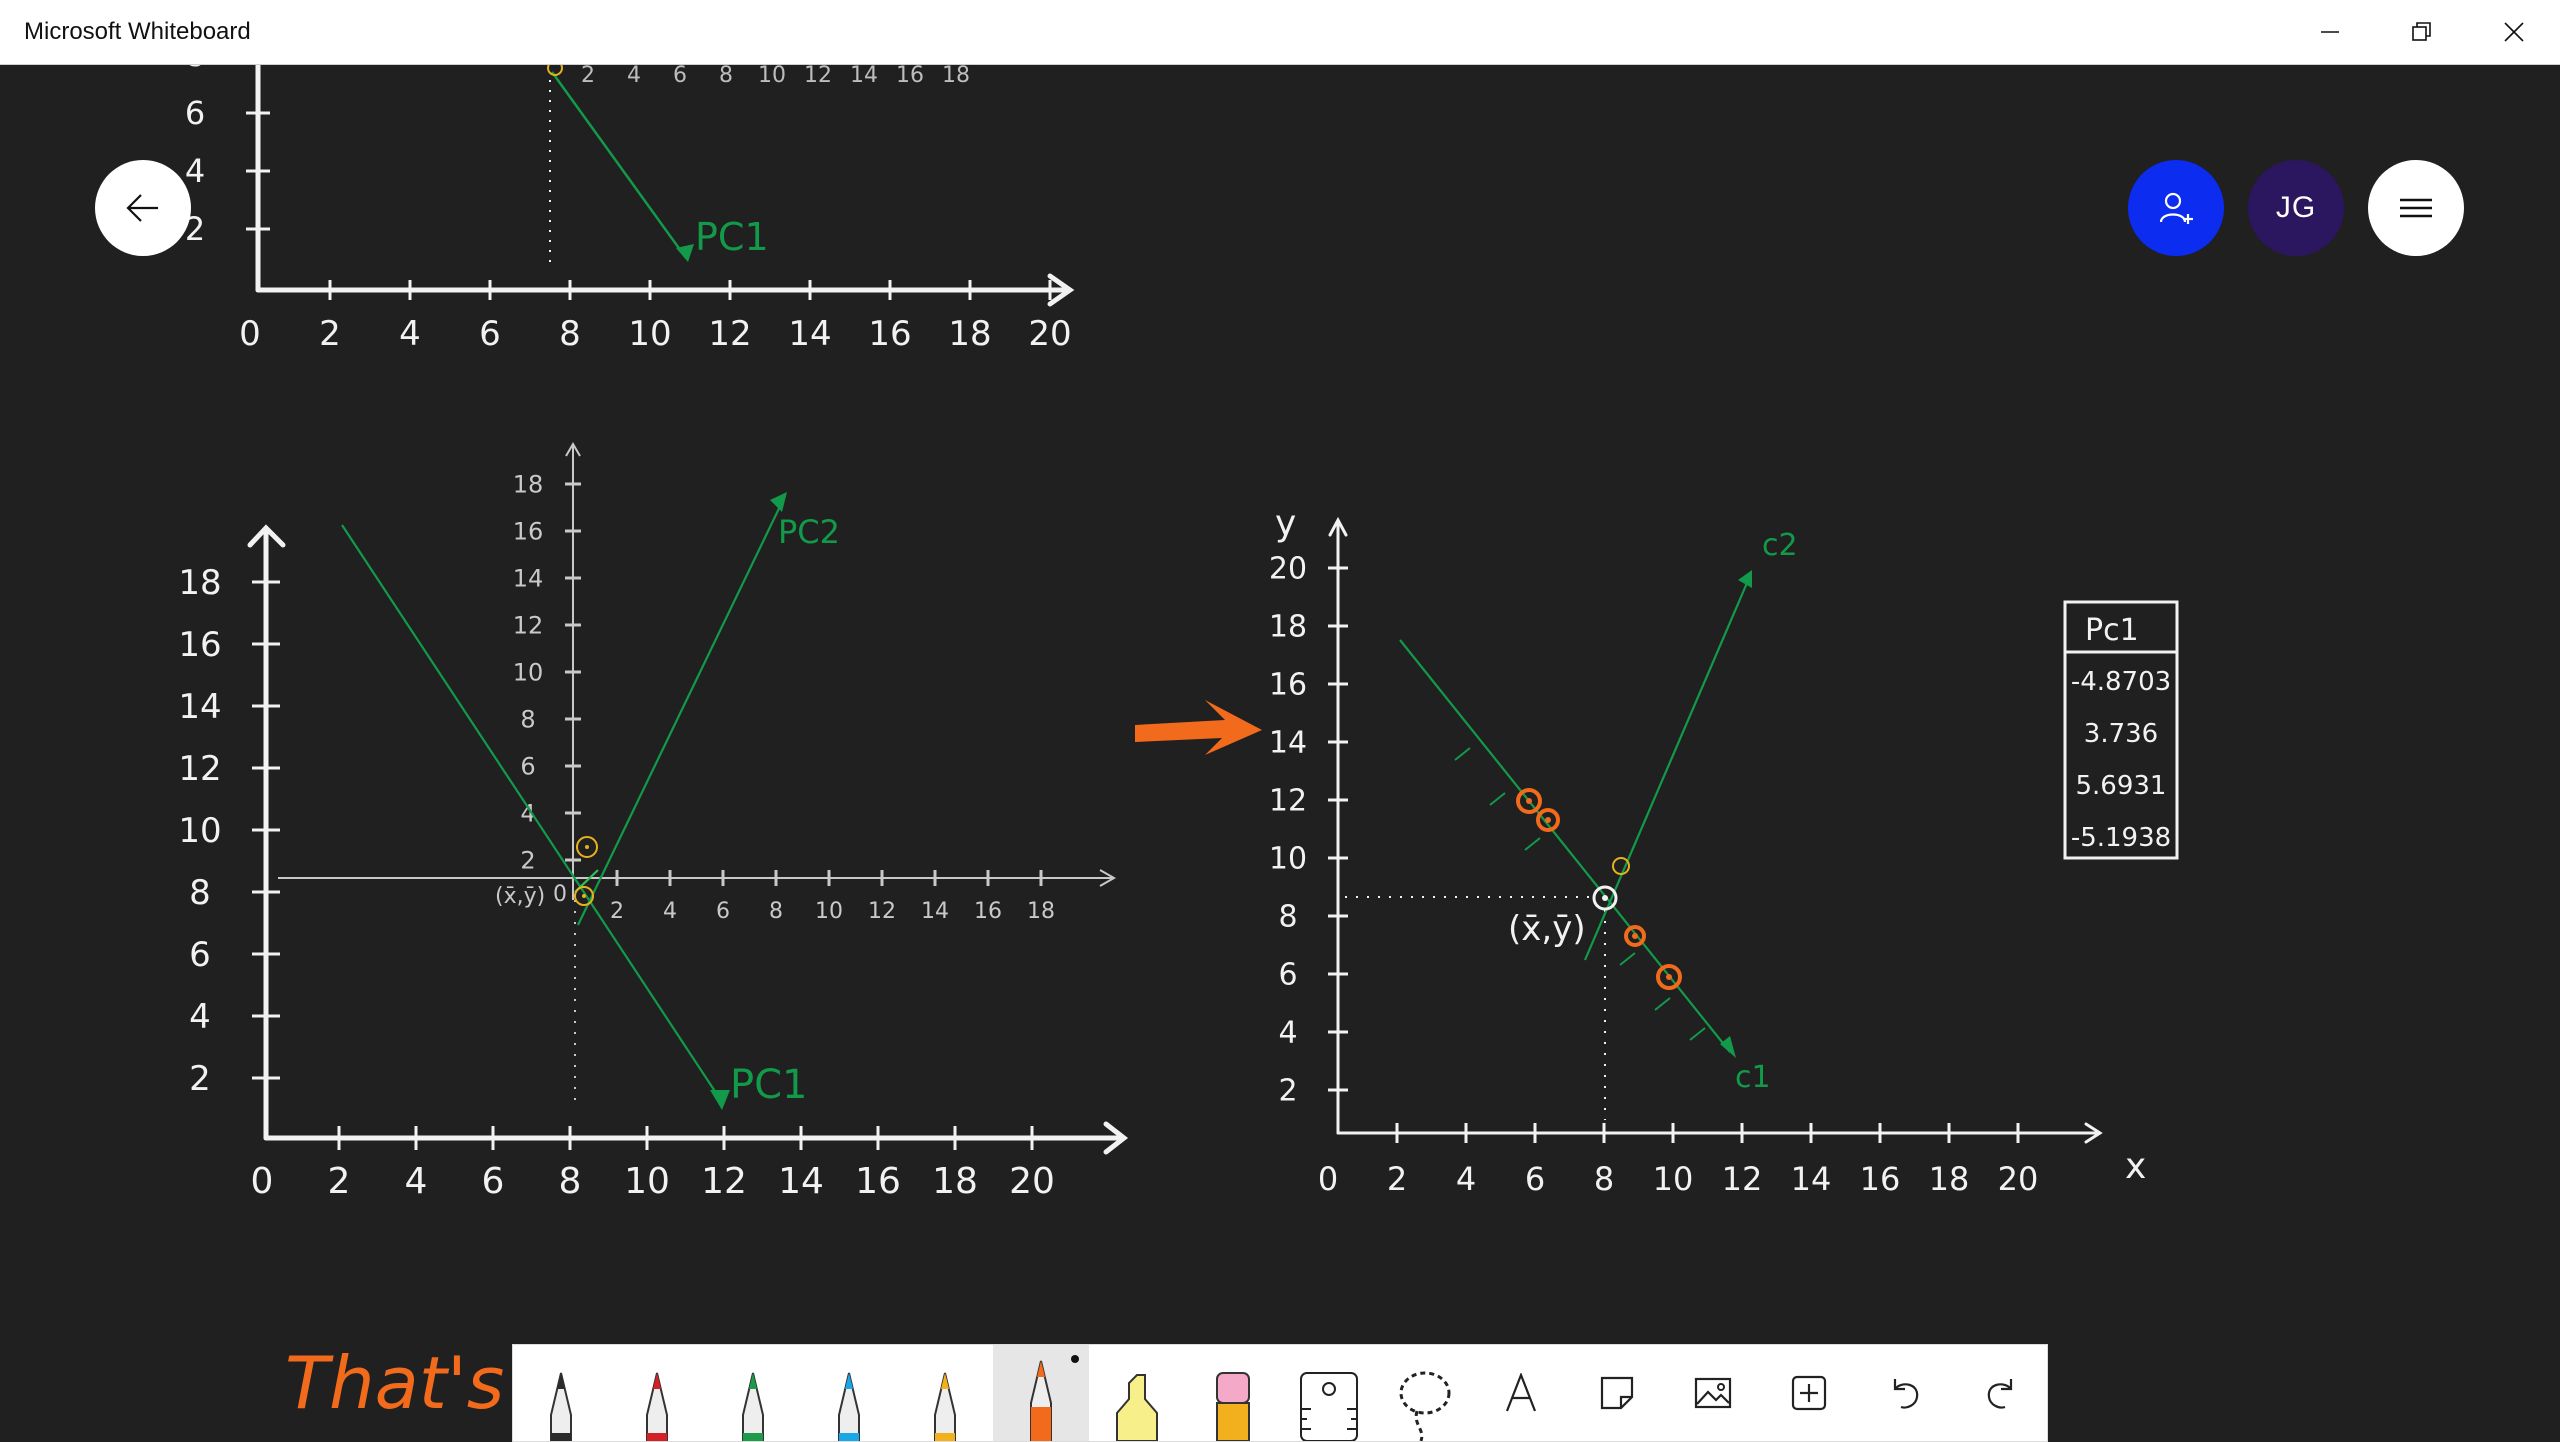 Image resolution: width=2560 pixels, height=1442 pixels. What do you see at coordinates (1137, 1407) in the screenshot?
I see `highlighter-icon` at bounding box center [1137, 1407].